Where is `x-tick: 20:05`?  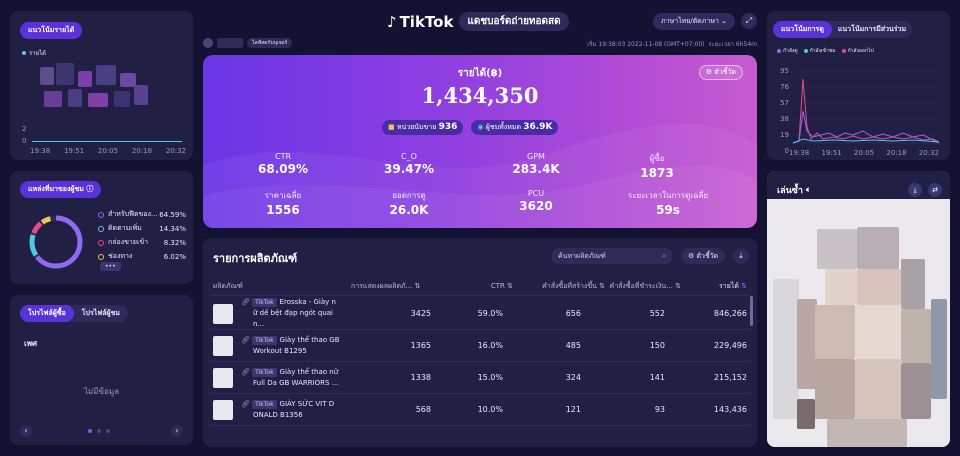
x-tick: 20:05 is located at coordinates (108, 151).